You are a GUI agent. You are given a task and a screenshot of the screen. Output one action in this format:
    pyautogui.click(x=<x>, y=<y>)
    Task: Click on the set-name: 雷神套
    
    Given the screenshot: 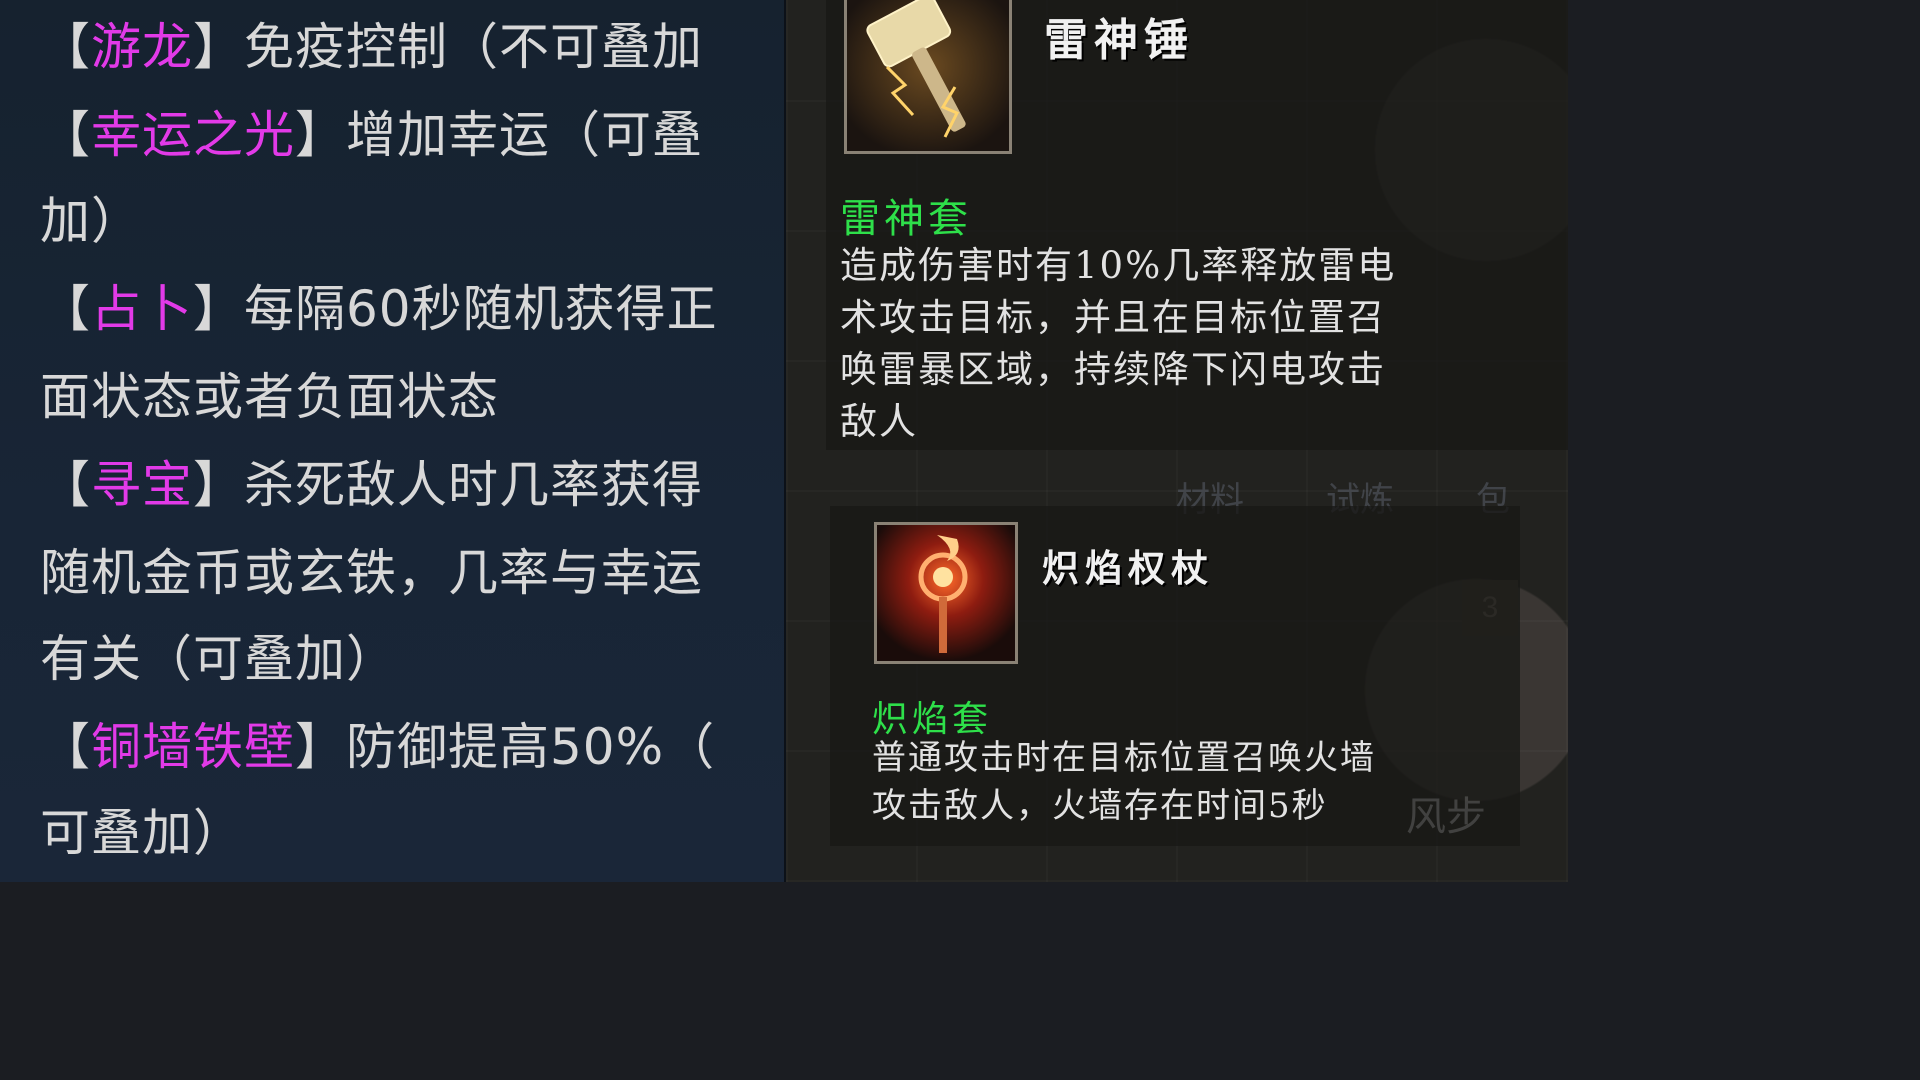 What is the action you would take?
    pyautogui.click(x=906, y=219)
    